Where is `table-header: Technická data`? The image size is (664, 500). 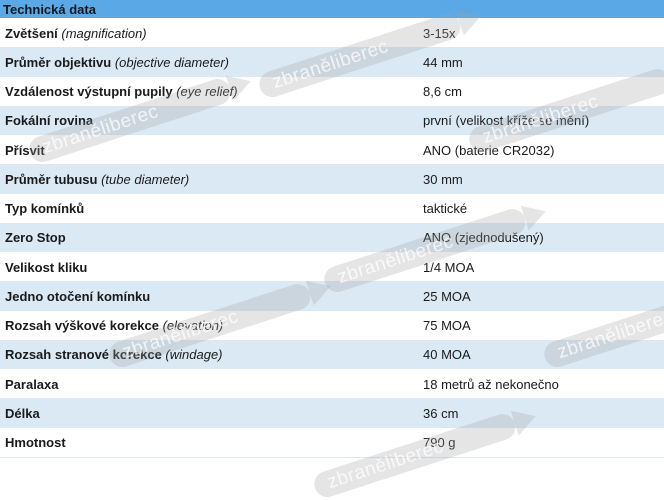 table-header: Technická data is located at coordinates (332, 9).